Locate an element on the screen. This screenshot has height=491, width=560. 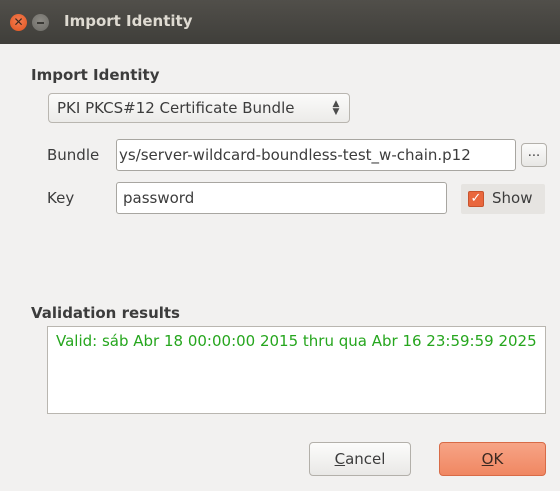
key-label: Key is located at coordinates (61, 198).